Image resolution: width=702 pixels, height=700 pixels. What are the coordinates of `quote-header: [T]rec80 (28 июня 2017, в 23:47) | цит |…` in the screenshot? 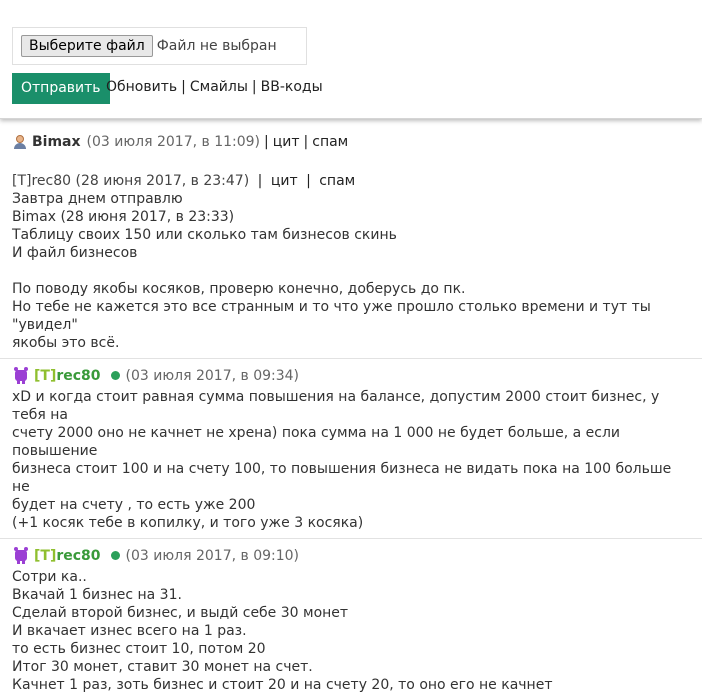 It's located at (351, 181).